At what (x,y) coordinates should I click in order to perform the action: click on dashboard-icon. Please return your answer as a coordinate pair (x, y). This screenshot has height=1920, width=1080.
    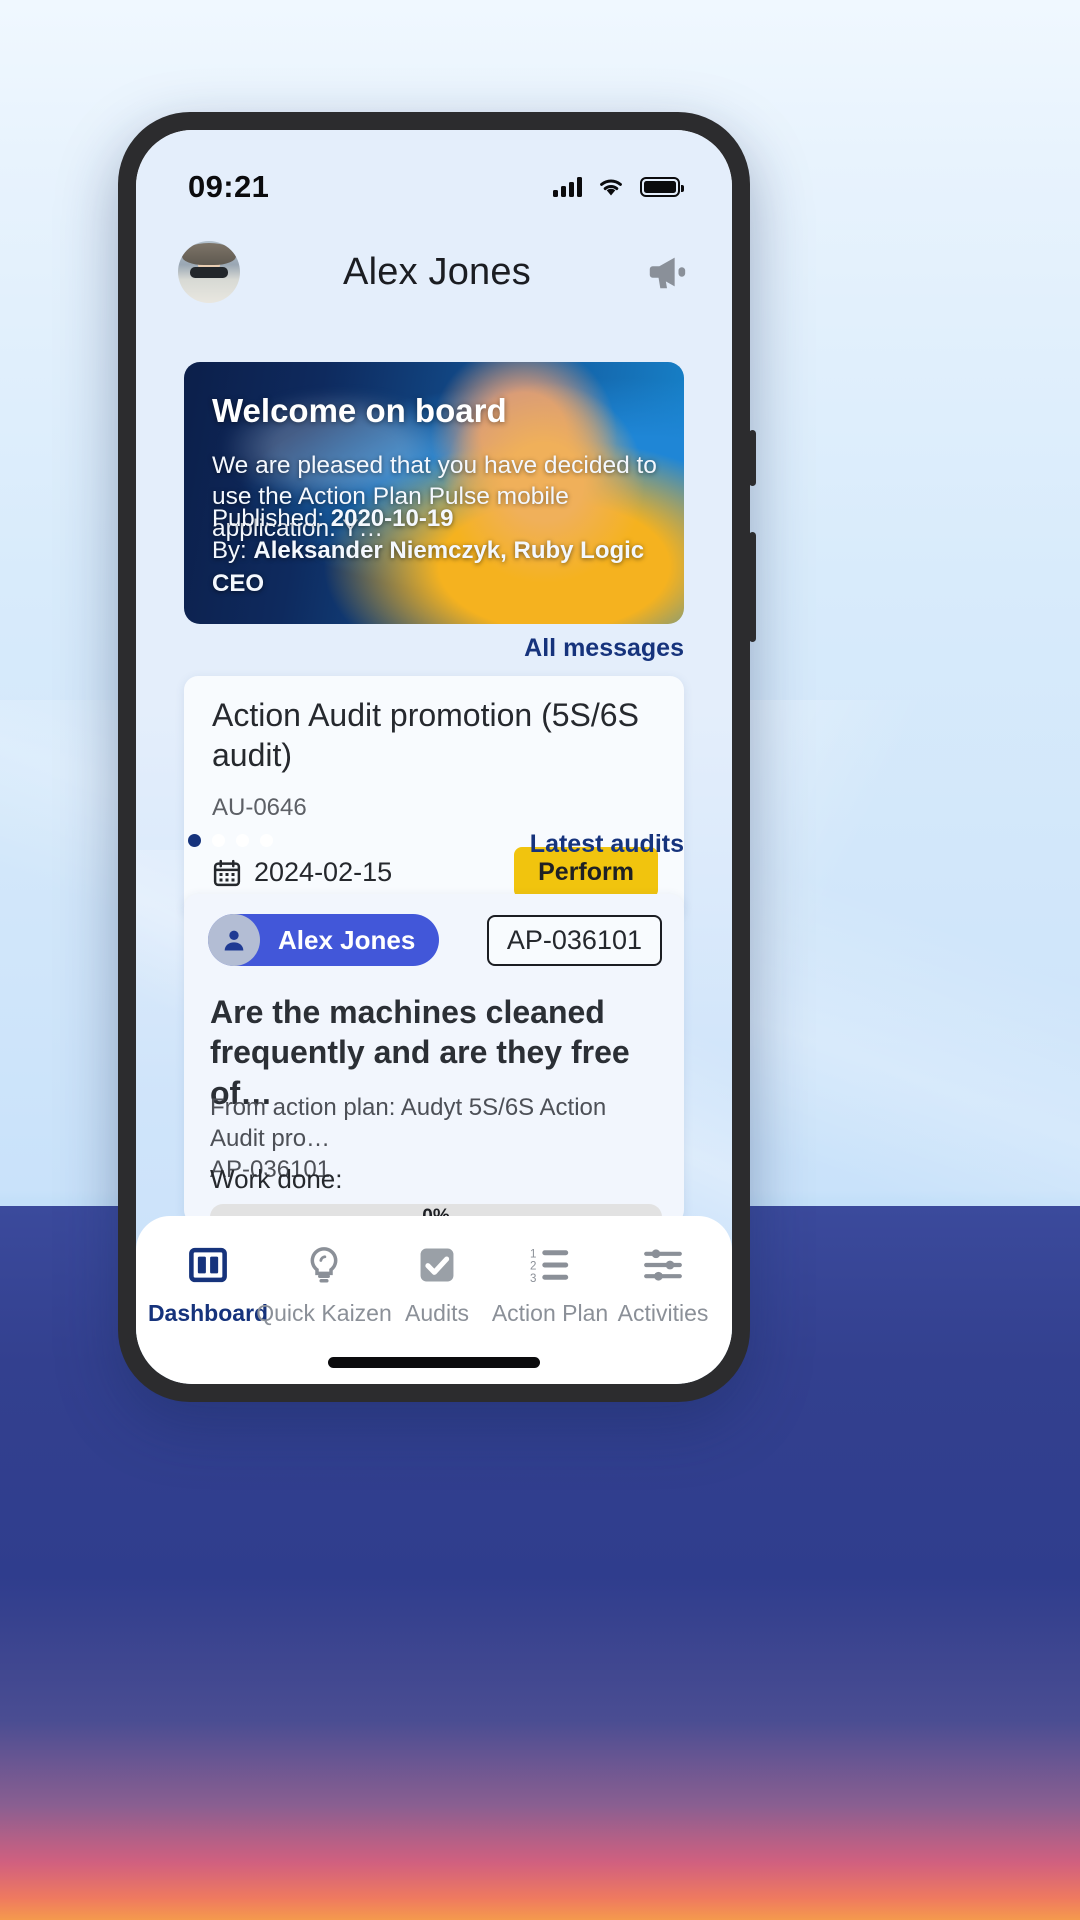
    Looking at the image, I should click on (208, 1265).